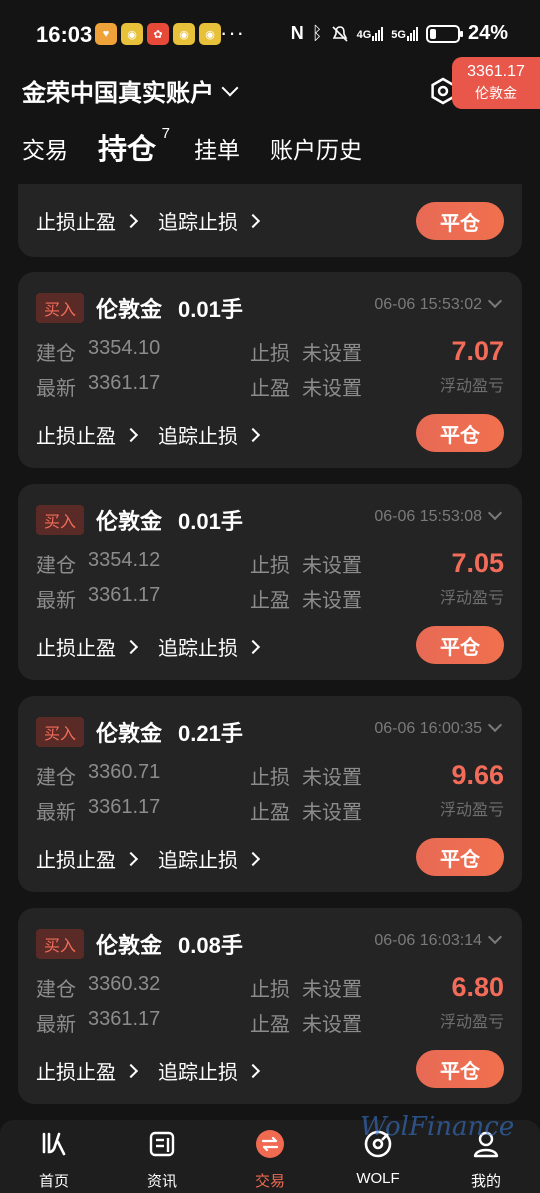 This screenshot has height=1193, width=540. Describe the element at coordinates (210, 945) in the screenshot. I see `lot-size: 0.08手` at that location.